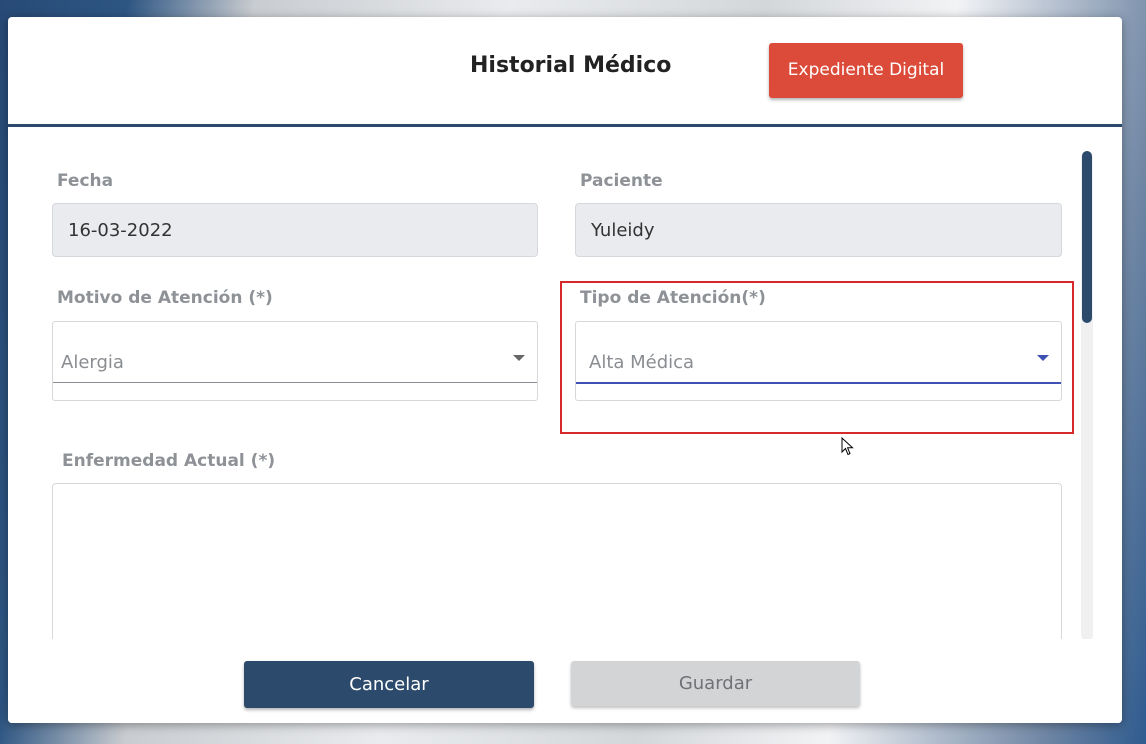 Image resolution: width=1146 pixels, height=744 pixels. Describe the element at coordinates (847, 446) in the screenshot. I see `mouse-cursor-icon` at that location.